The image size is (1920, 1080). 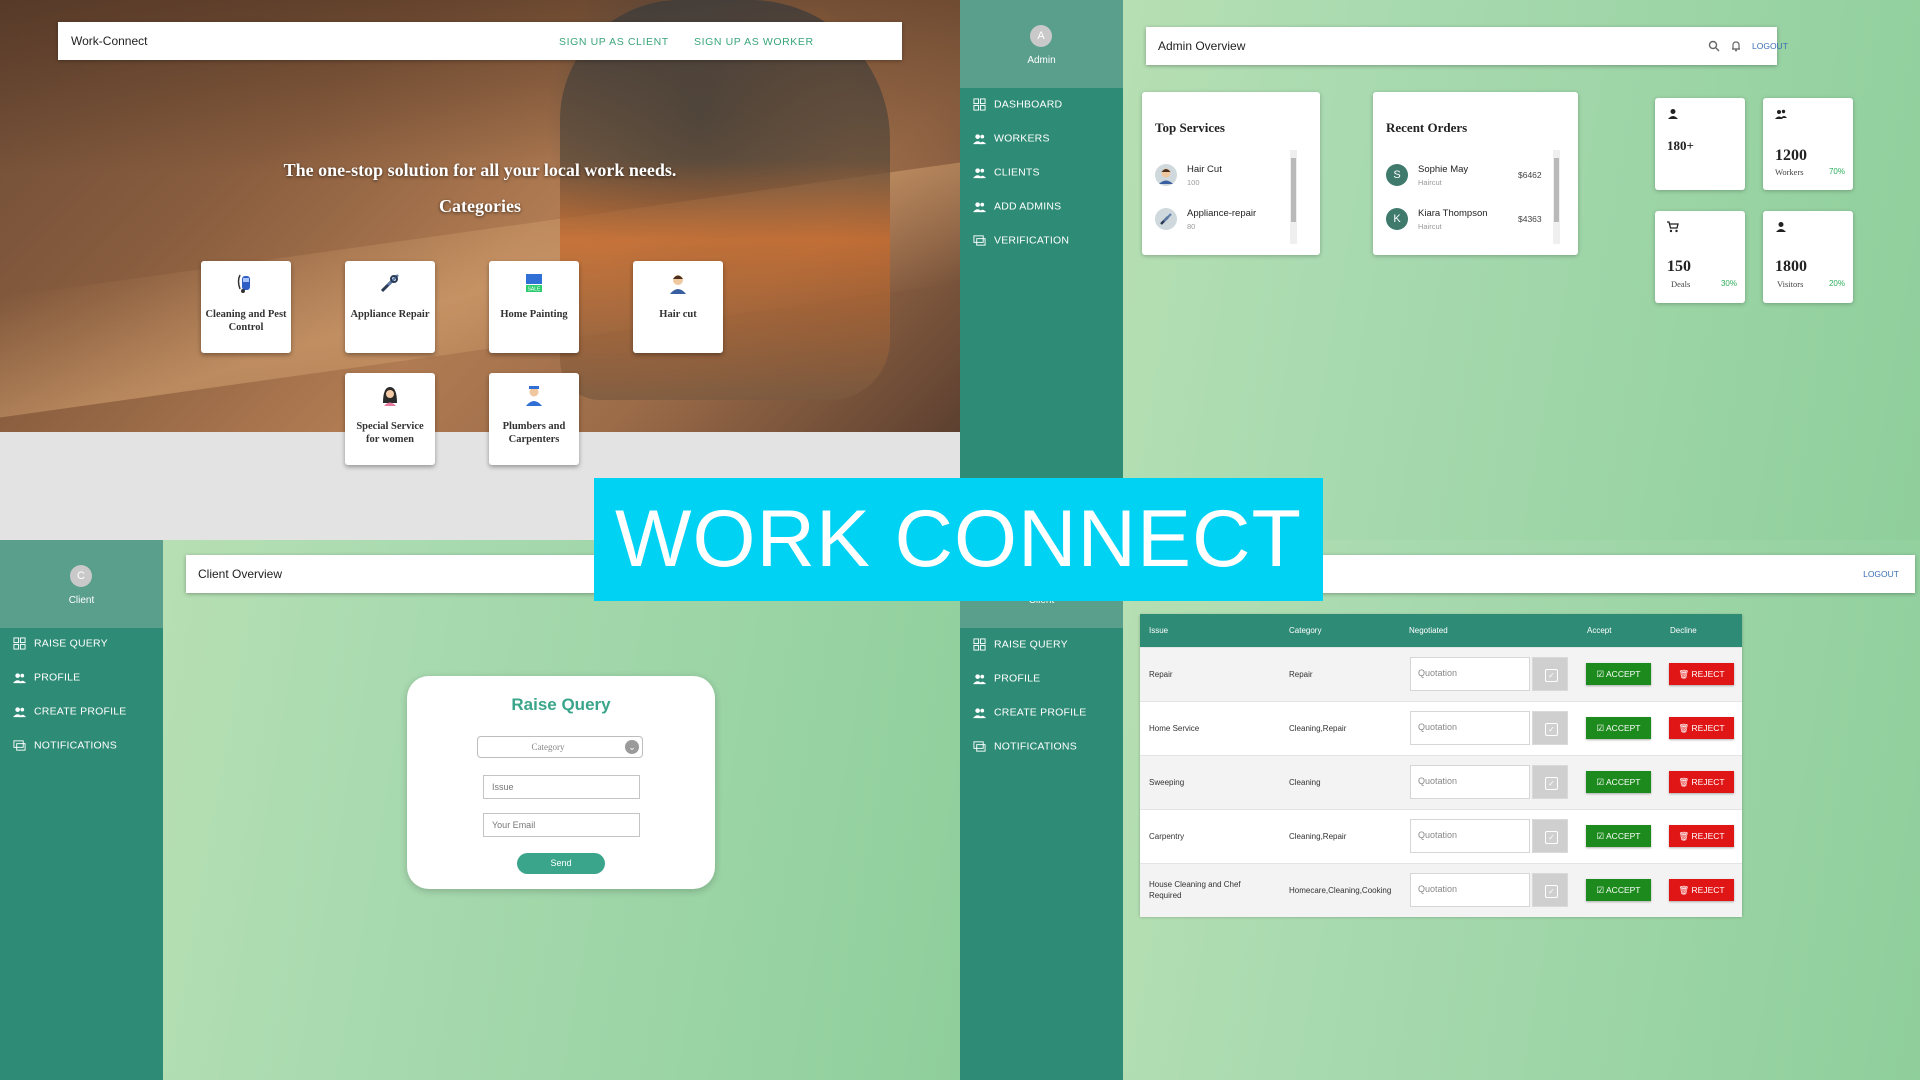 What do you see at coordinates (534, 419) in the screenshot?
I see `category-card-plumbers: Plumbers and Carpenters` at bounding box center [534, 419].